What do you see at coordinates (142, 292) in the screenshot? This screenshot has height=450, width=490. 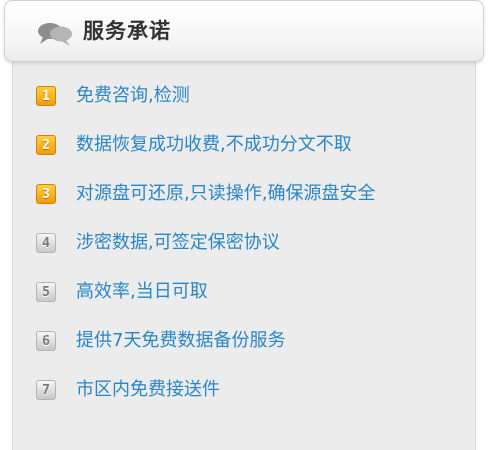 I see `list-item-text: 高效率,当日可取` at bounding box center [142, 292].